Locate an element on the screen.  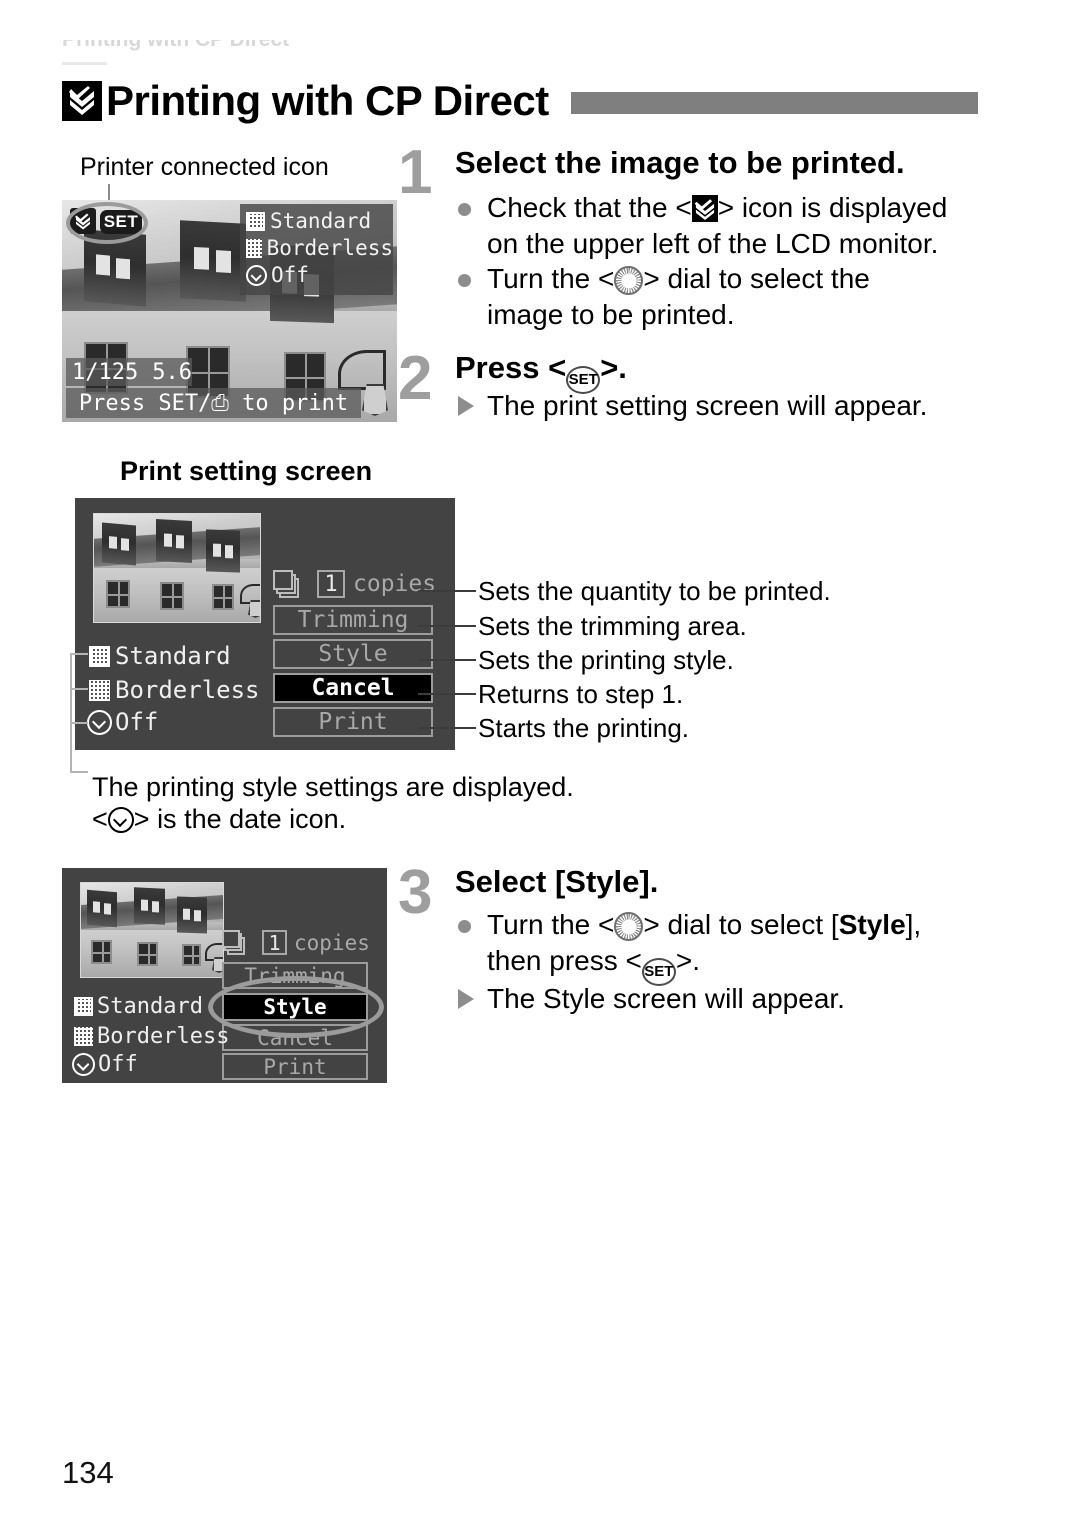
running-head: Printing with CP Direct is located at coordinates (272, 51).